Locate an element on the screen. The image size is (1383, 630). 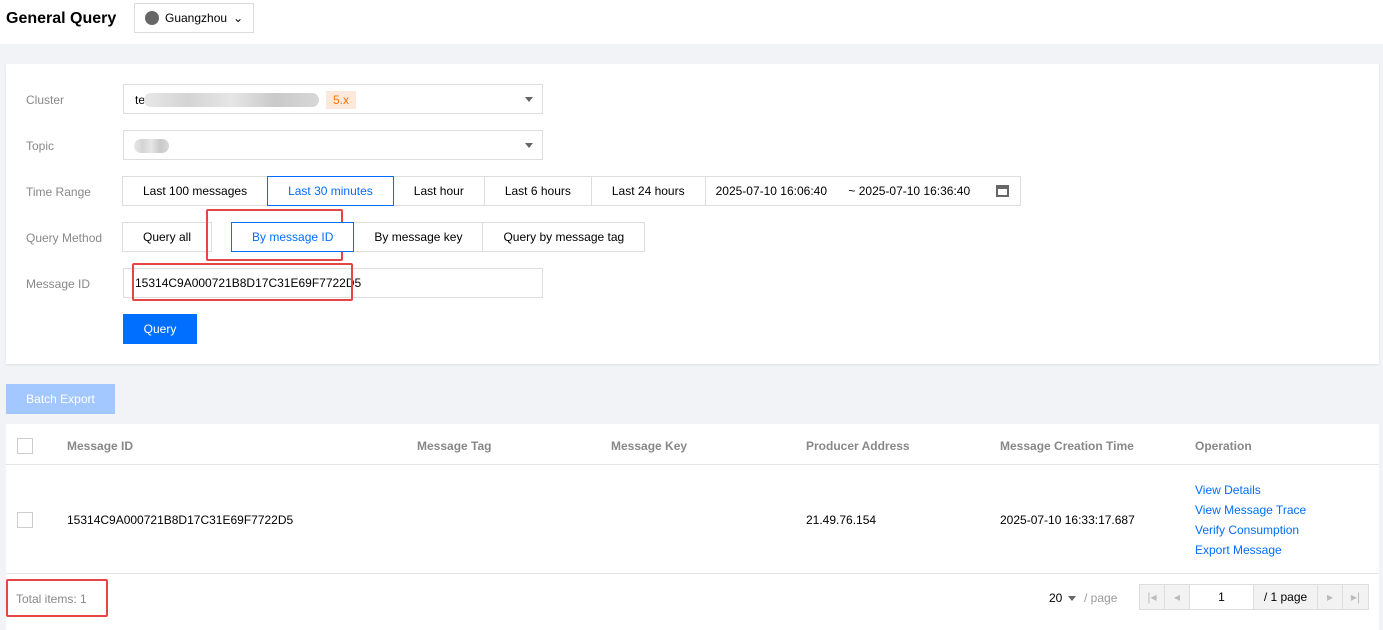
region-selector: Guangzhou ⌄ is located at coordinates (194, 18).